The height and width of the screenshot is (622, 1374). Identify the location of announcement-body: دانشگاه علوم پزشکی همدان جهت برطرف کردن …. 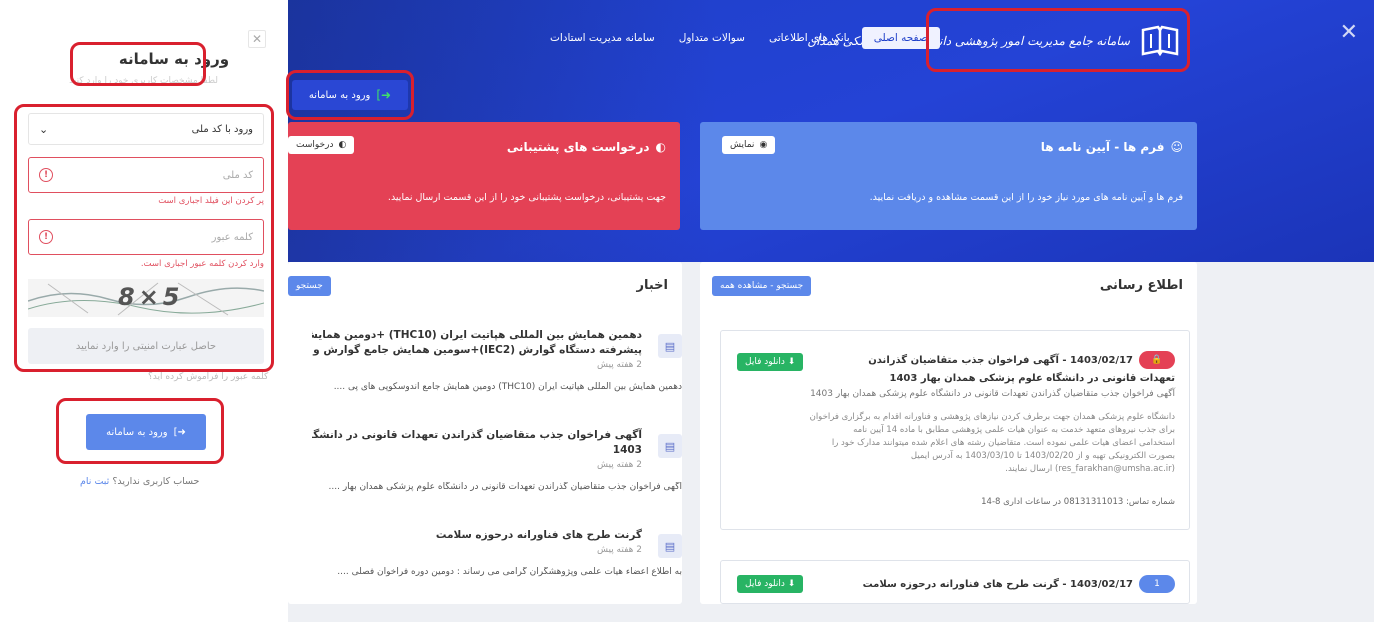
(992, 443).